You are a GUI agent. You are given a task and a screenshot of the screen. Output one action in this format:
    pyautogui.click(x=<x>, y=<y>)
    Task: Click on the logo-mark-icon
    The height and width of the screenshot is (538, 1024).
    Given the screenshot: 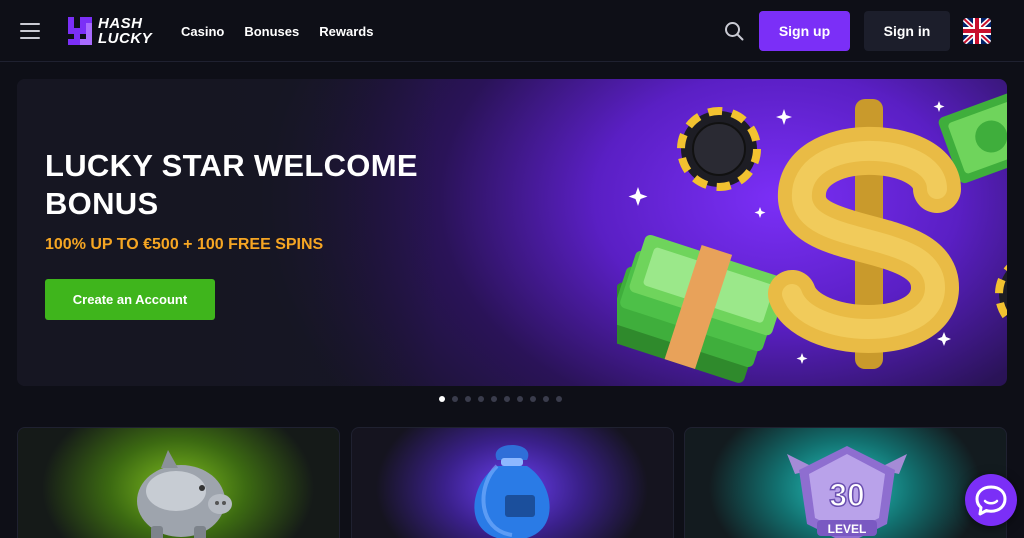 What is the action you would take?
    pyautogui.click(x=80, y=31)
    